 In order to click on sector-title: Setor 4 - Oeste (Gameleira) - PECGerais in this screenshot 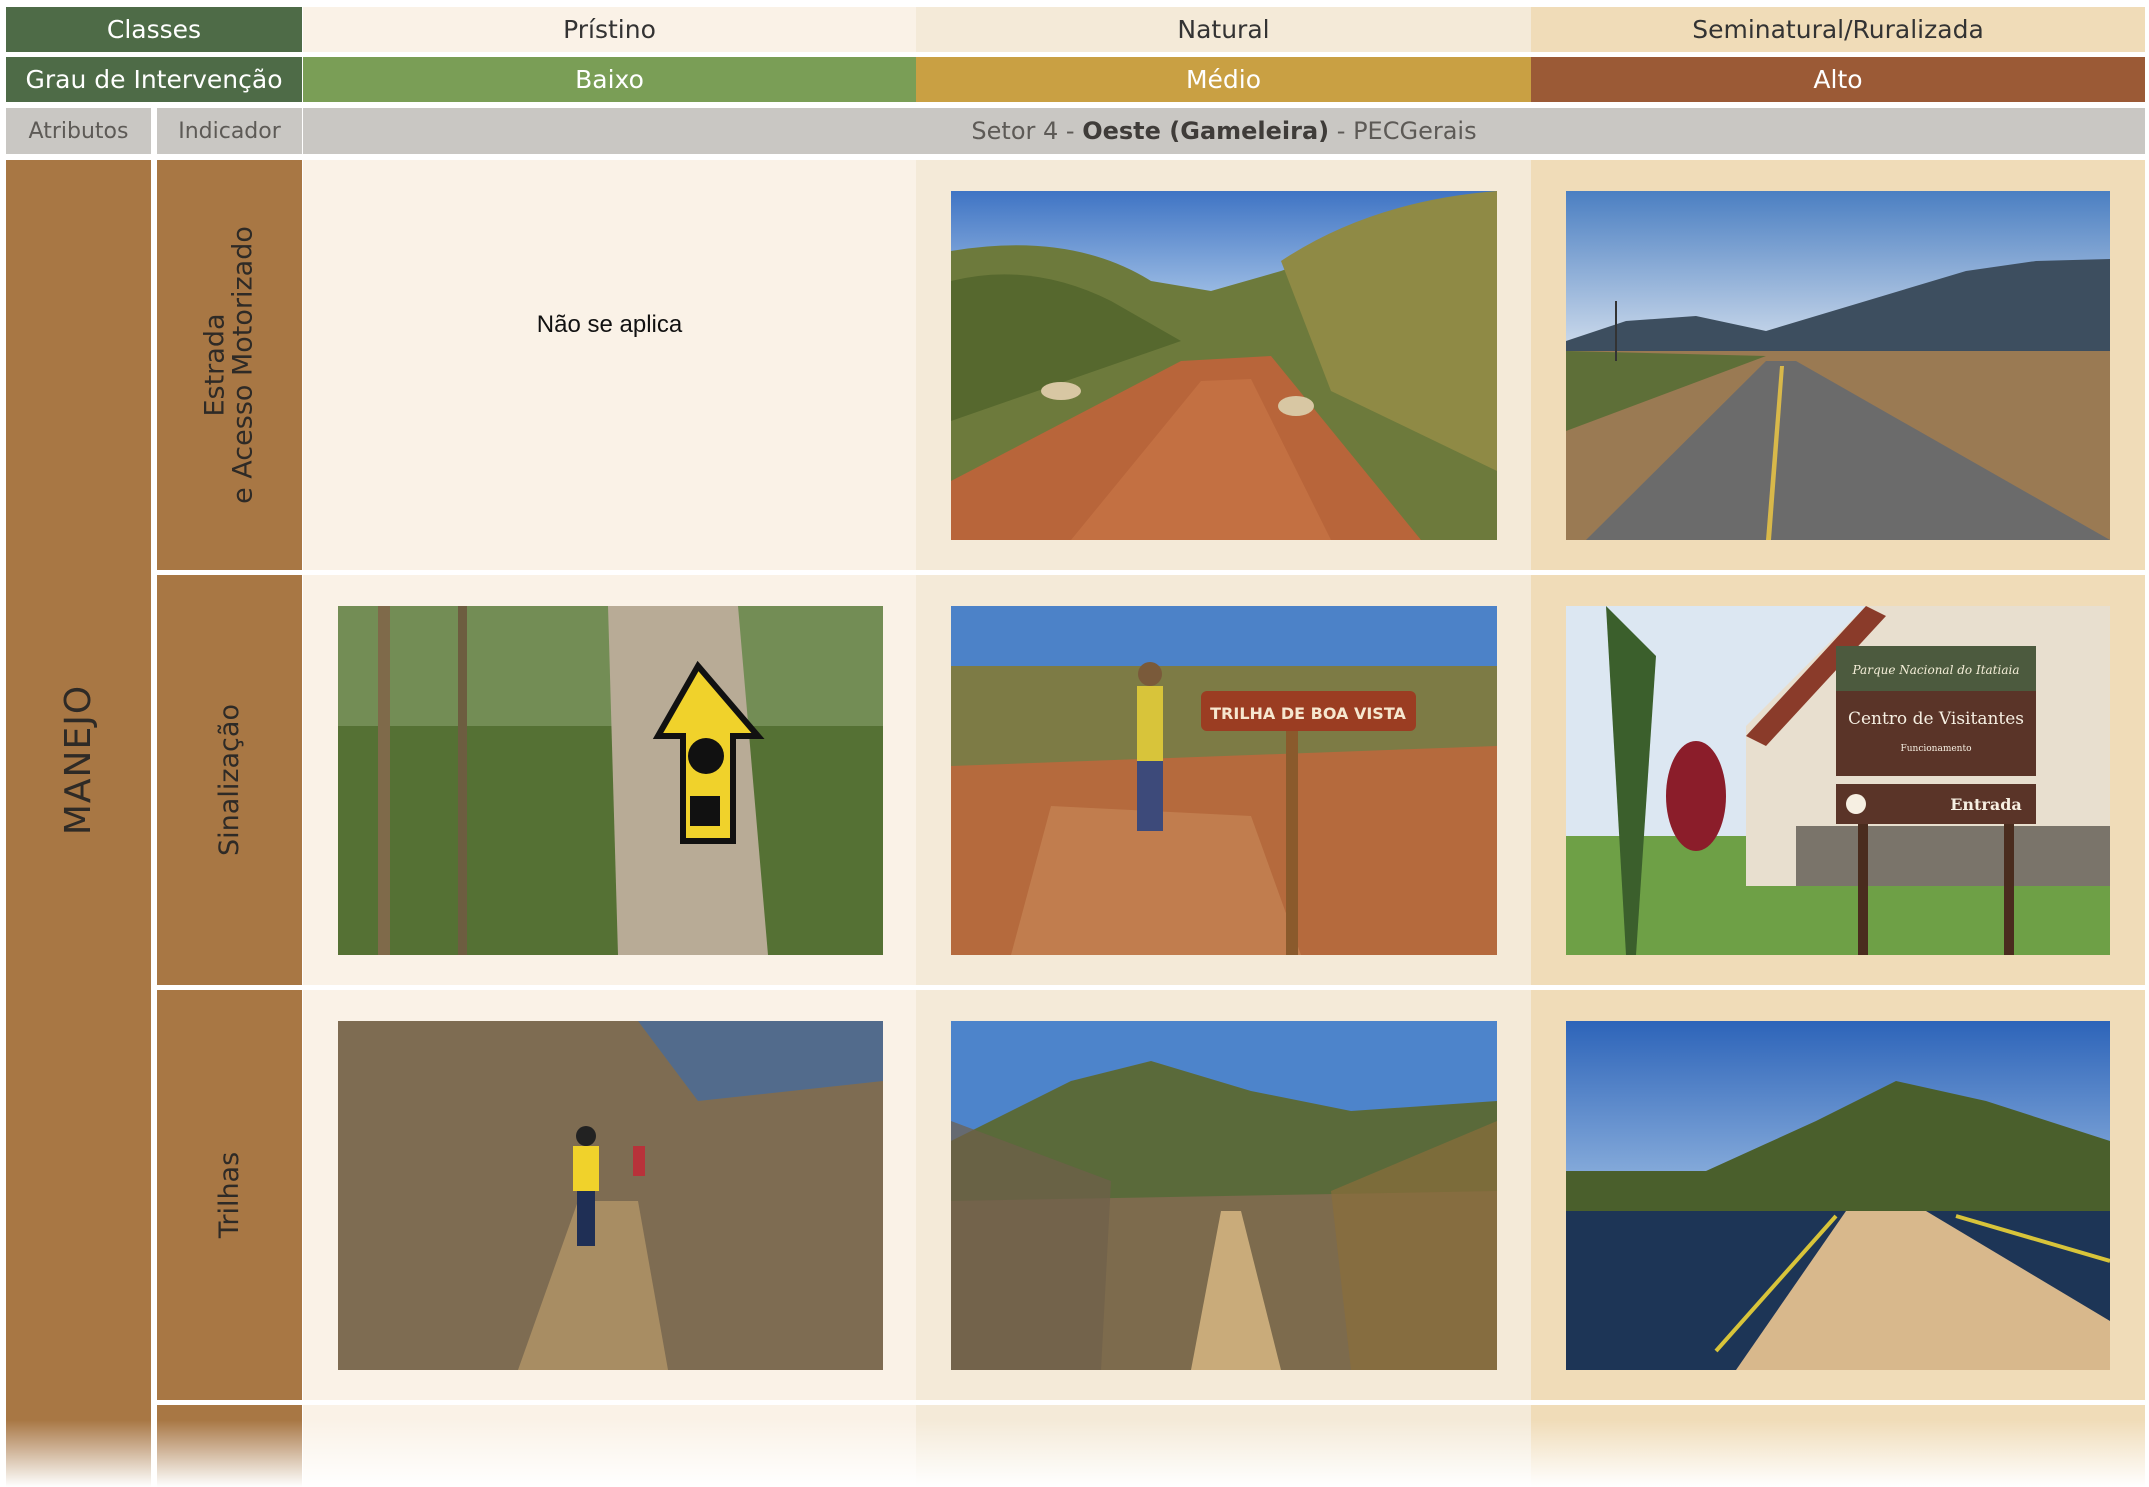, I will do `click(1224, 131)`.